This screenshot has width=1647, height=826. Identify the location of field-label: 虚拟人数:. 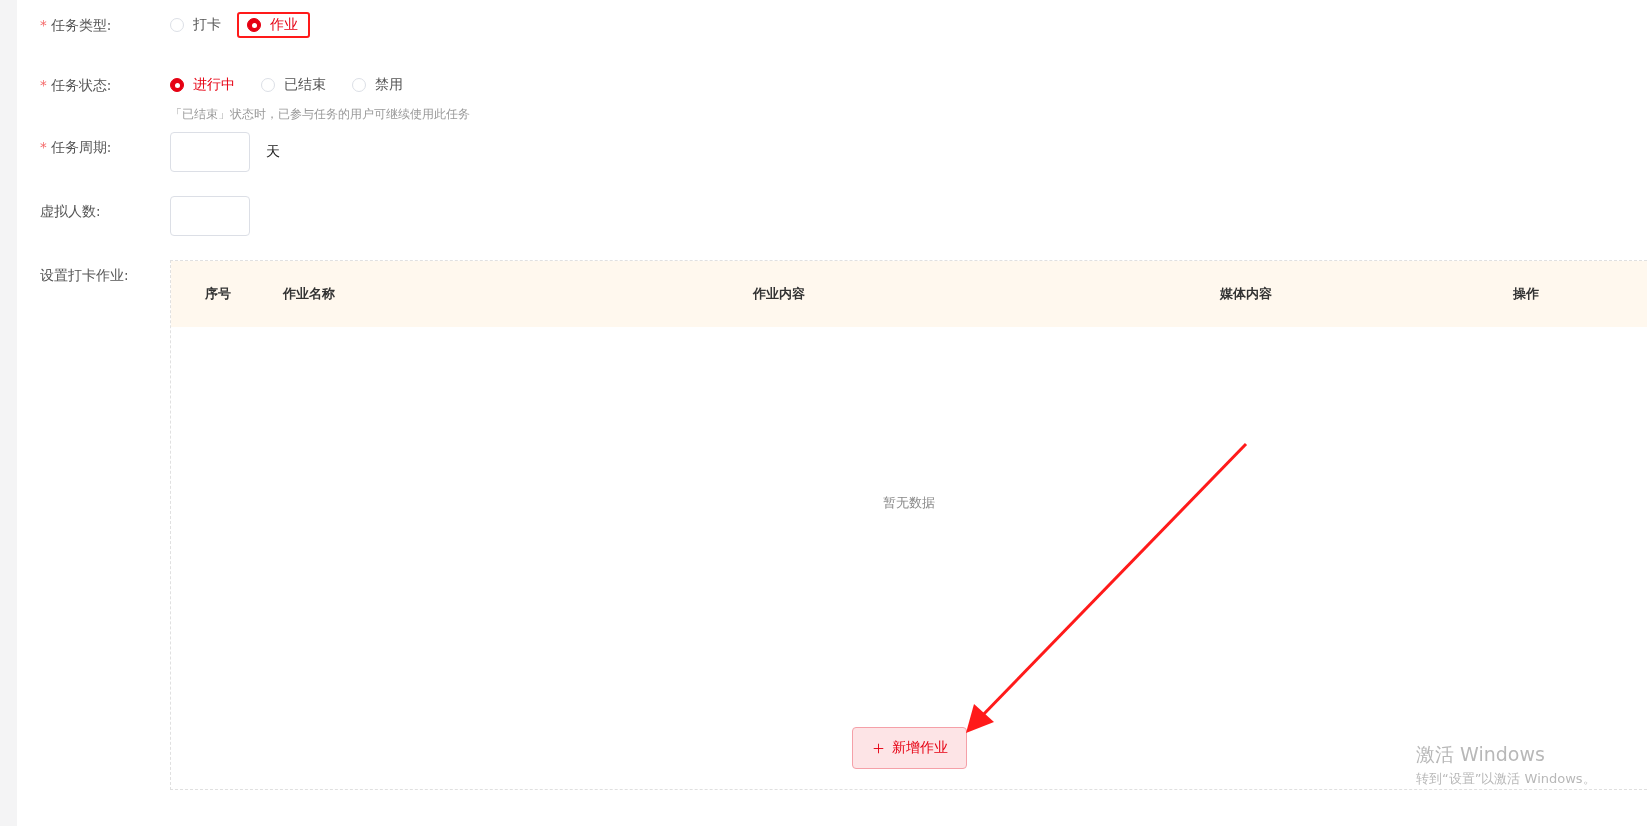
(70, 211).